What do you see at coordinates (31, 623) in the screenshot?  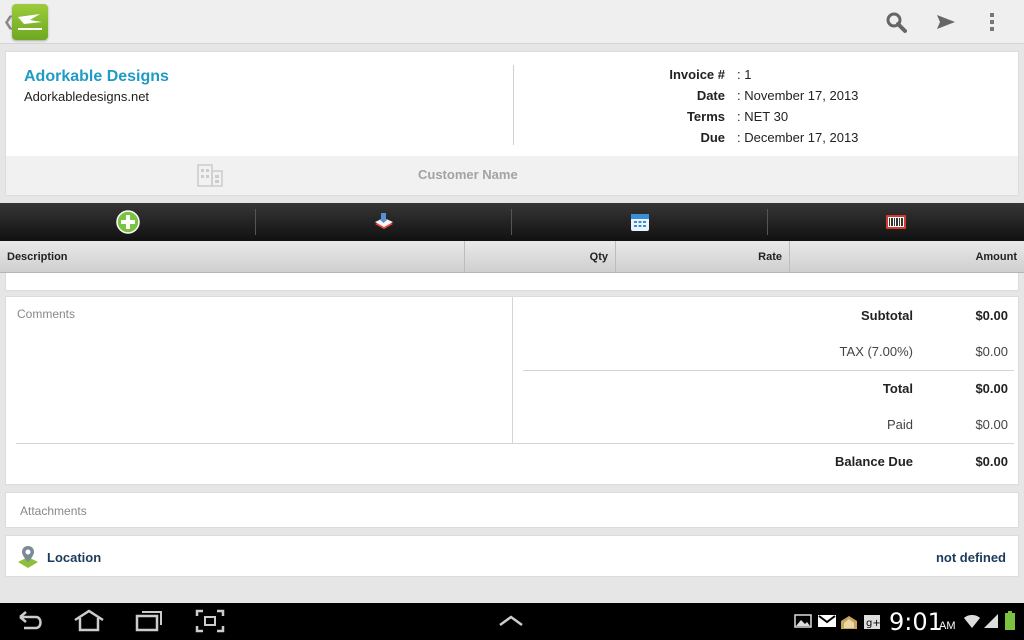 I see `back-icon` at bounding box center [31, 623].